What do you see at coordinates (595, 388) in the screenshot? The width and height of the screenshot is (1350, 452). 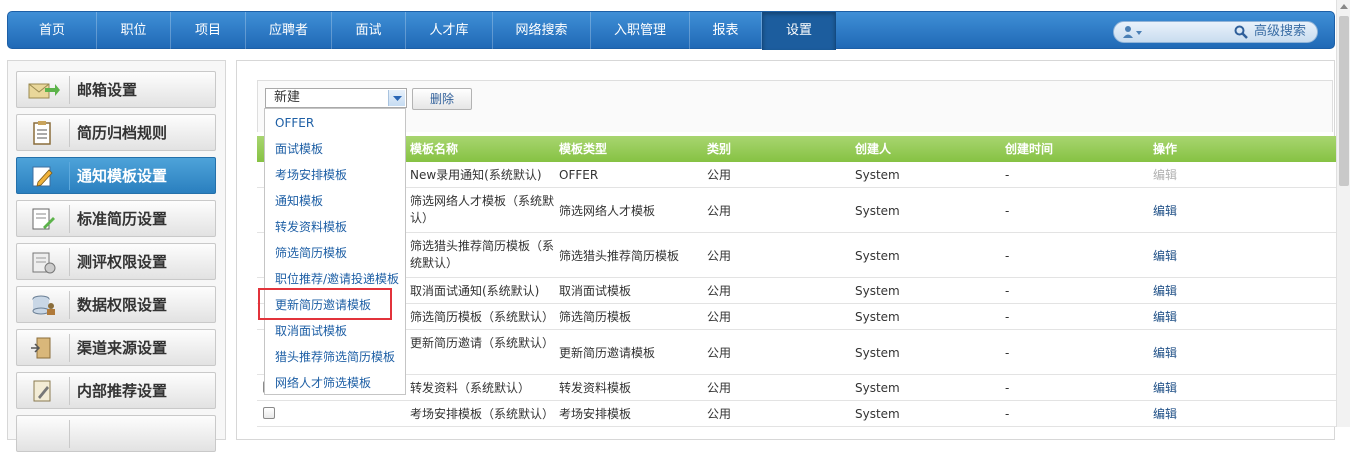 I see `template-type: 转发资料模板` at bounding box center [595, 388].